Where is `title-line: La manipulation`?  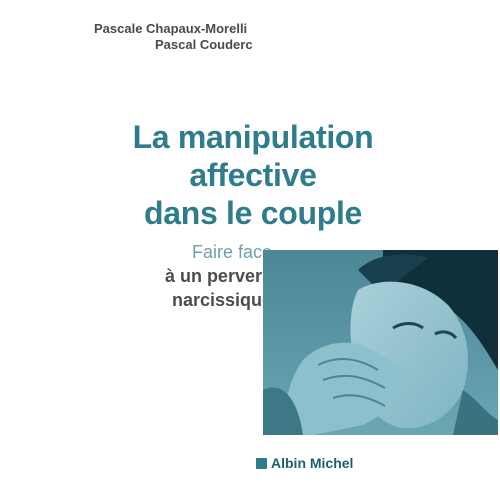
title-line: La manipulation is located at coordinates (253, 137).